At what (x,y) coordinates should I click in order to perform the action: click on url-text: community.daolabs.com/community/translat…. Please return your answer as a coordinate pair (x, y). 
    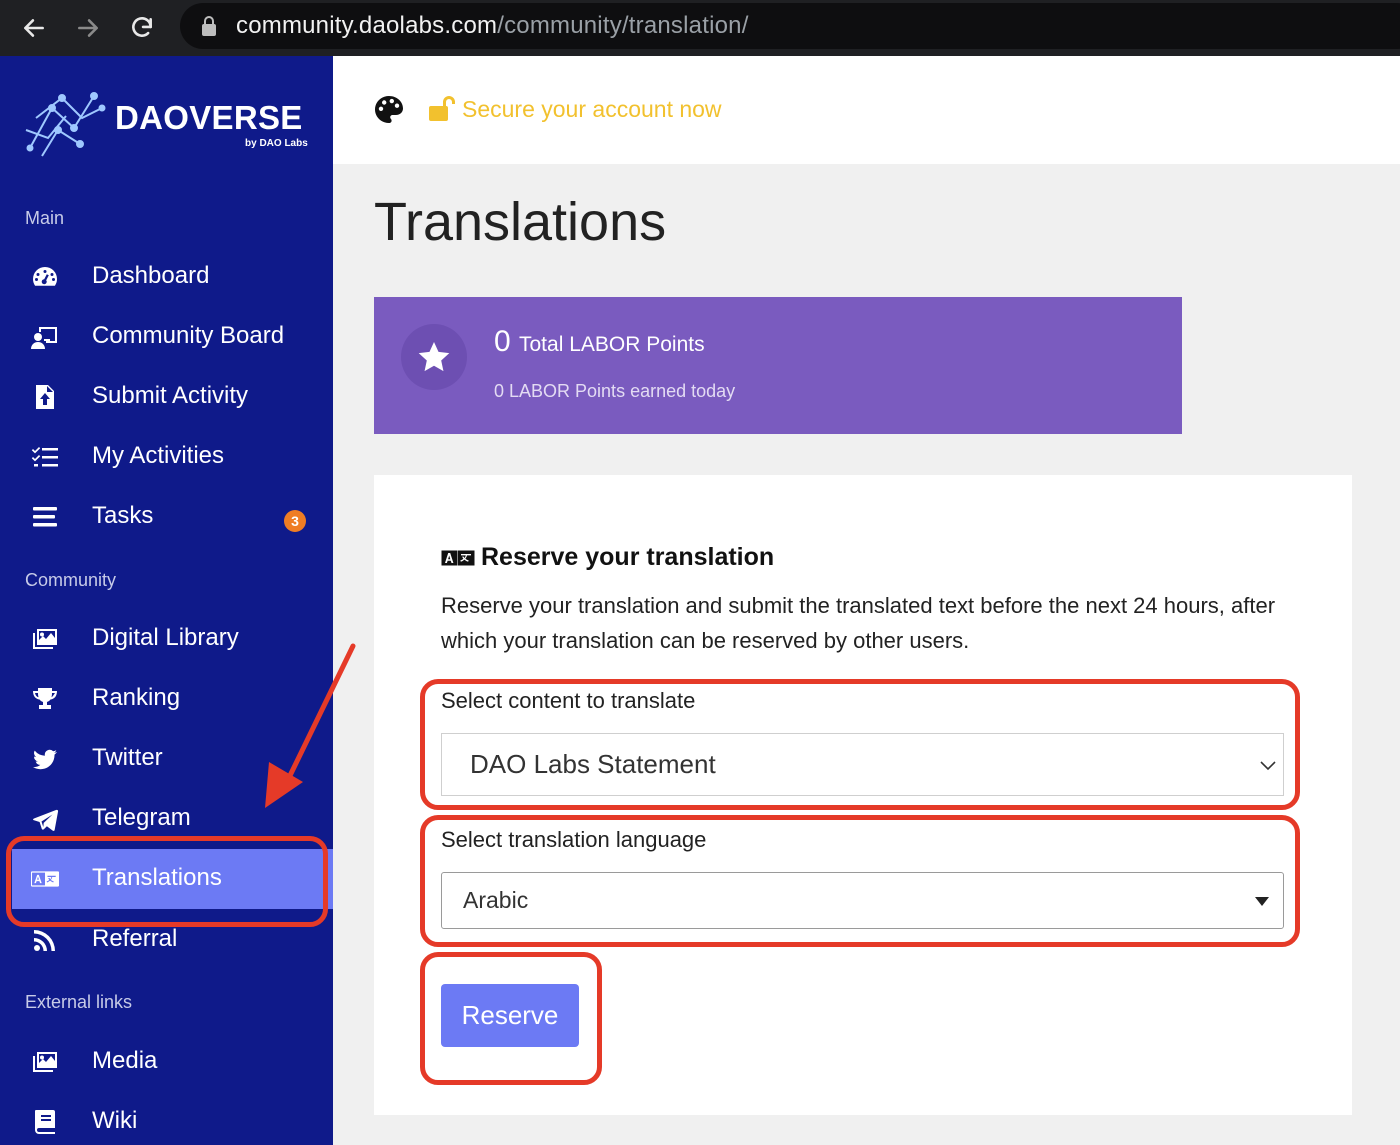
    Looking at the image, I should click on (492, 26).